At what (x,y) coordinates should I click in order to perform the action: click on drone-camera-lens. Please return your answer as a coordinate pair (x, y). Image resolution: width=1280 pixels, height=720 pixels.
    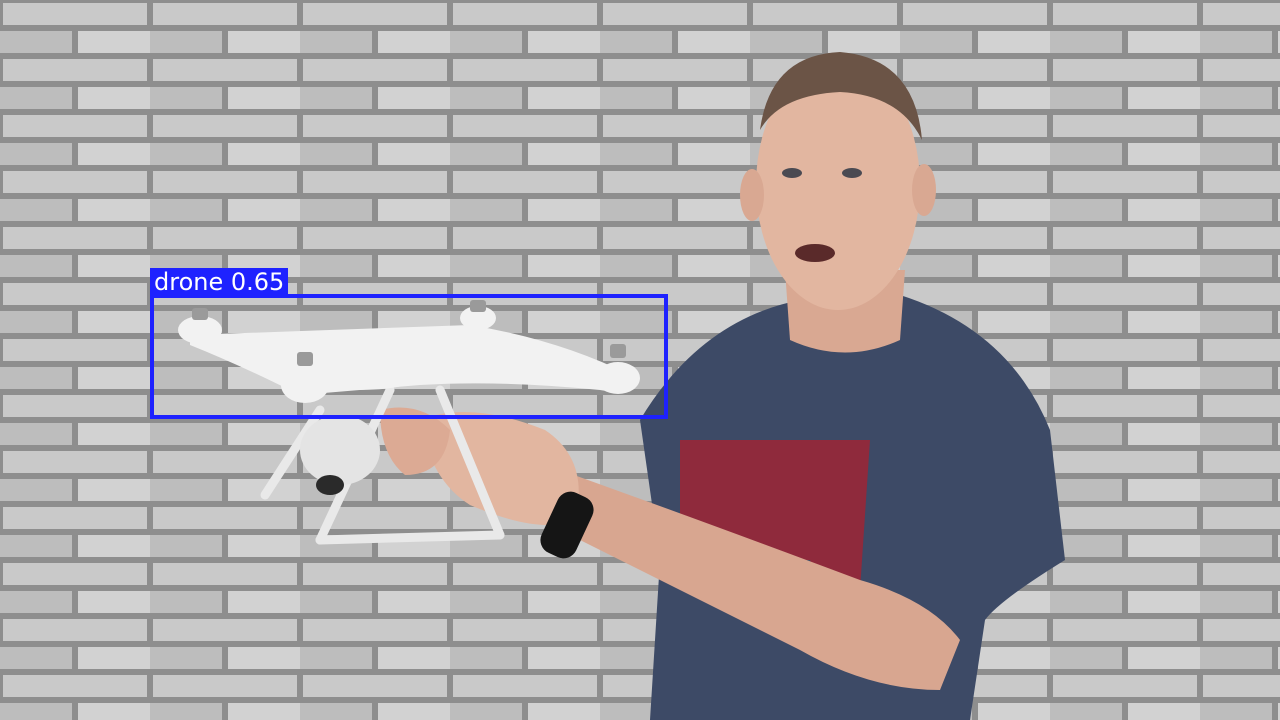
    Looking at the image, I should click on (330, 485).